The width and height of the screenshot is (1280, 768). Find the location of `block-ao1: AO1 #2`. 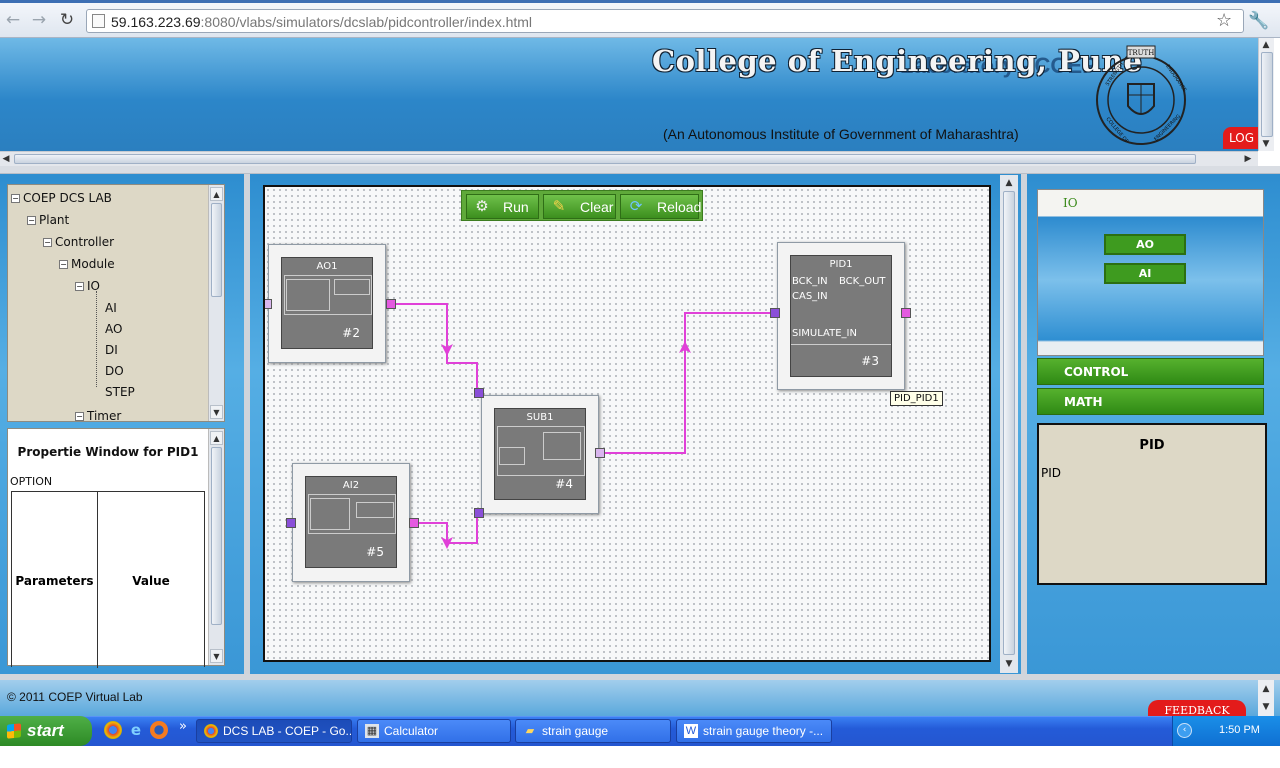

block-ao1: AO1 #2 is located at coordinates (327, 303).